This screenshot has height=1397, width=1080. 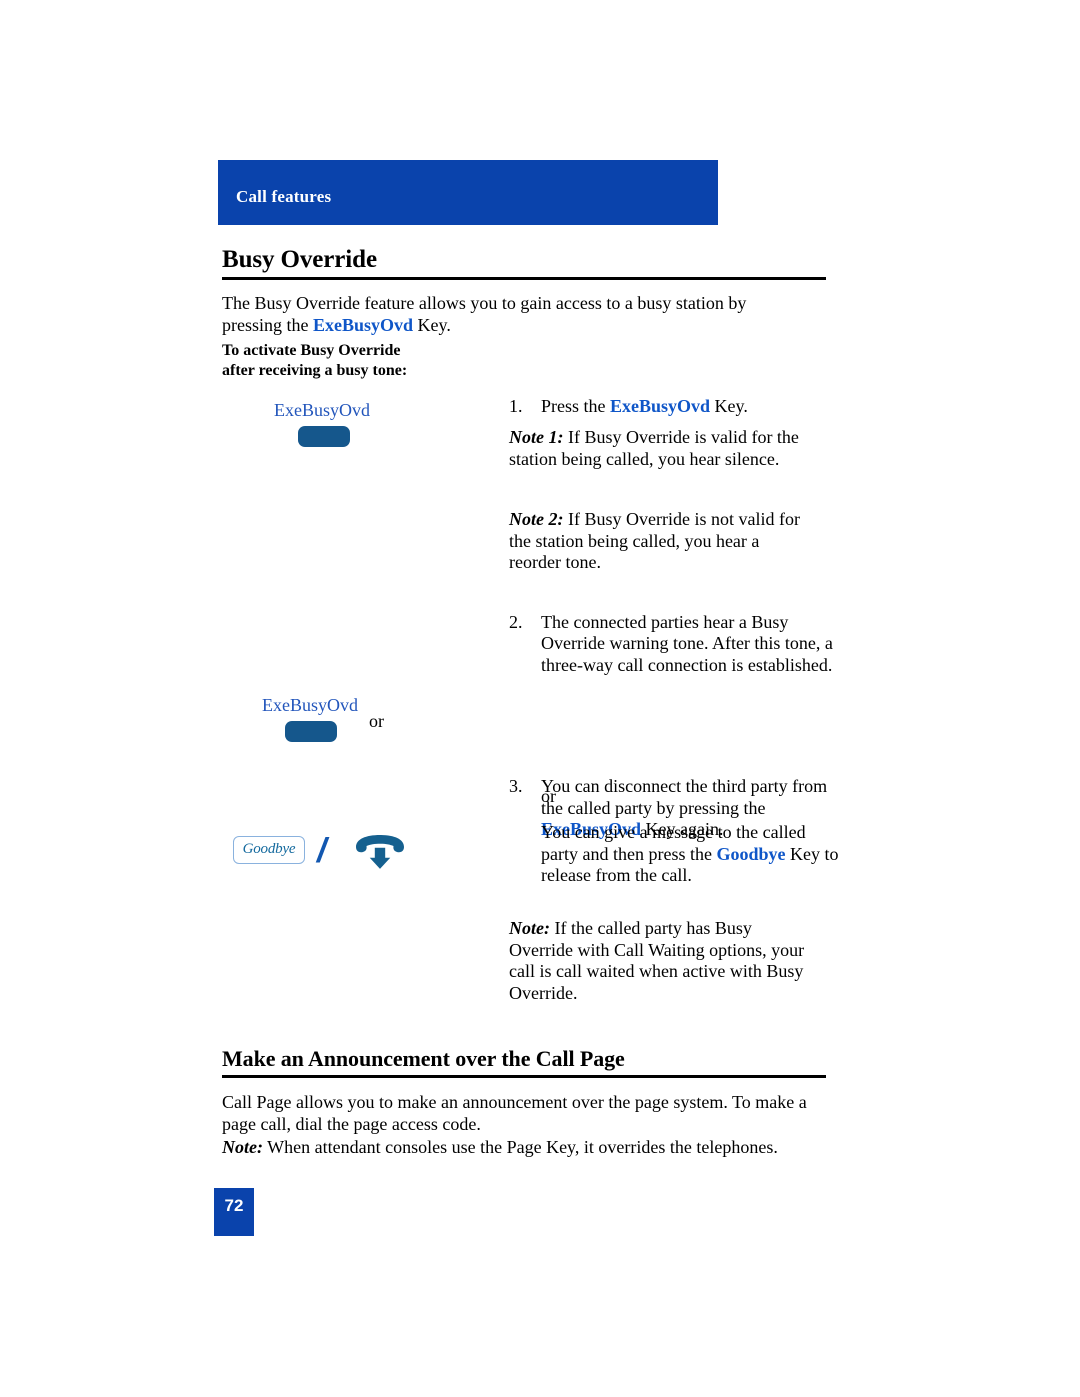 I want to click on call-page-note-lead: Note:, so click(x=242, y=1147).